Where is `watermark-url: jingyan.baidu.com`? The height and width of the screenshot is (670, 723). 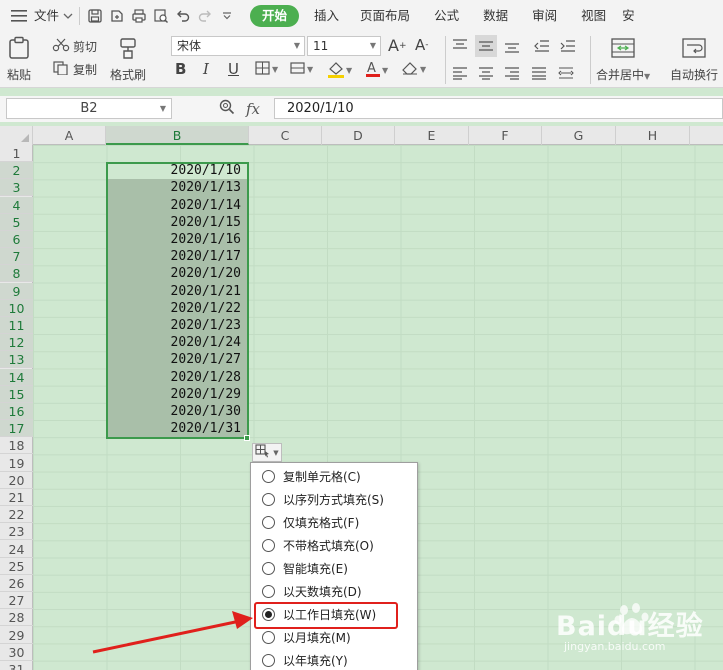
watermark-url: jingyan.baidu.com is located at coordinates (615, 646).